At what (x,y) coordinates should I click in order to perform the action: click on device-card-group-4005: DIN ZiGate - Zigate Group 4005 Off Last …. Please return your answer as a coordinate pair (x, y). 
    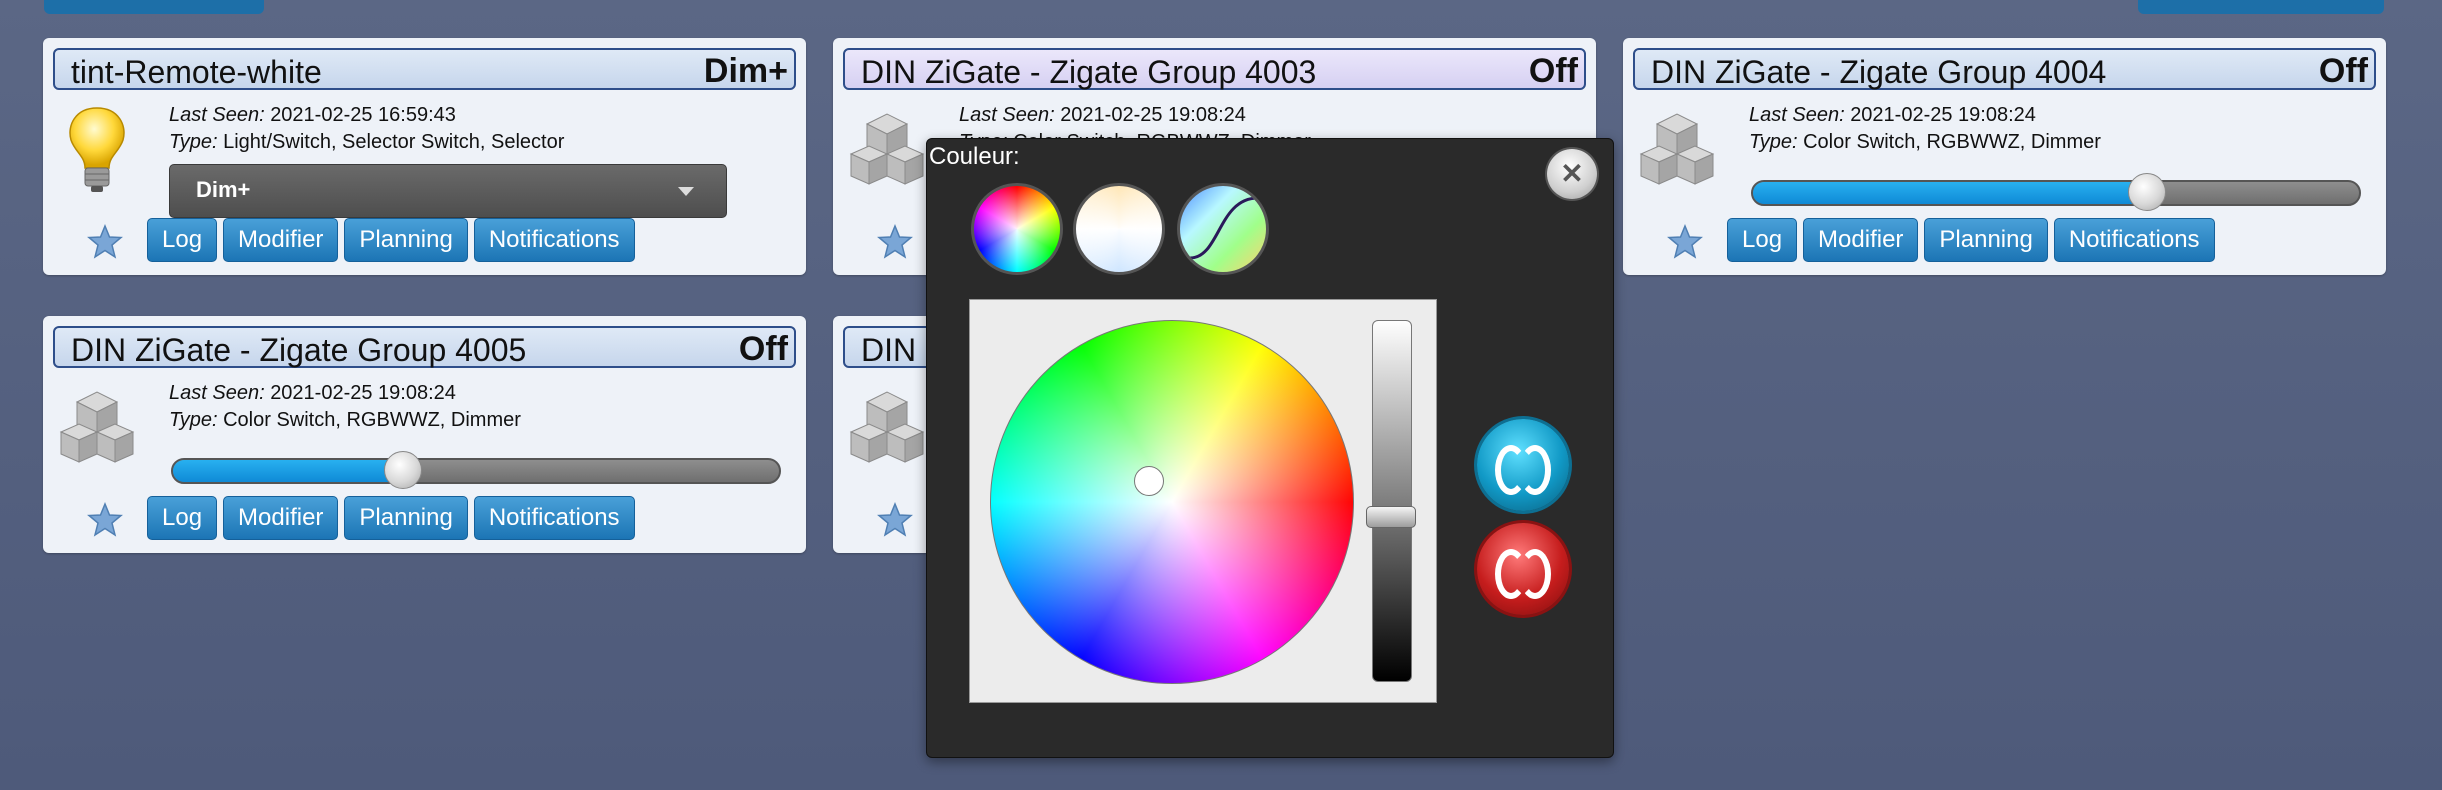
    Looking at the image, I should click on (424, 434).